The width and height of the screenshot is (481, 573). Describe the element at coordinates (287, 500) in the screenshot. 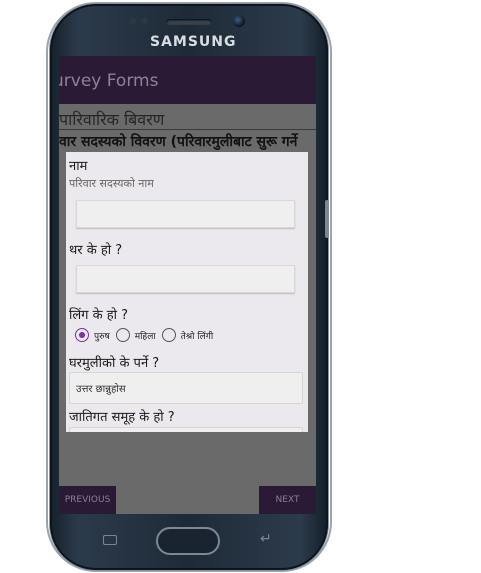

I see `next-button: NEXT` at that location.